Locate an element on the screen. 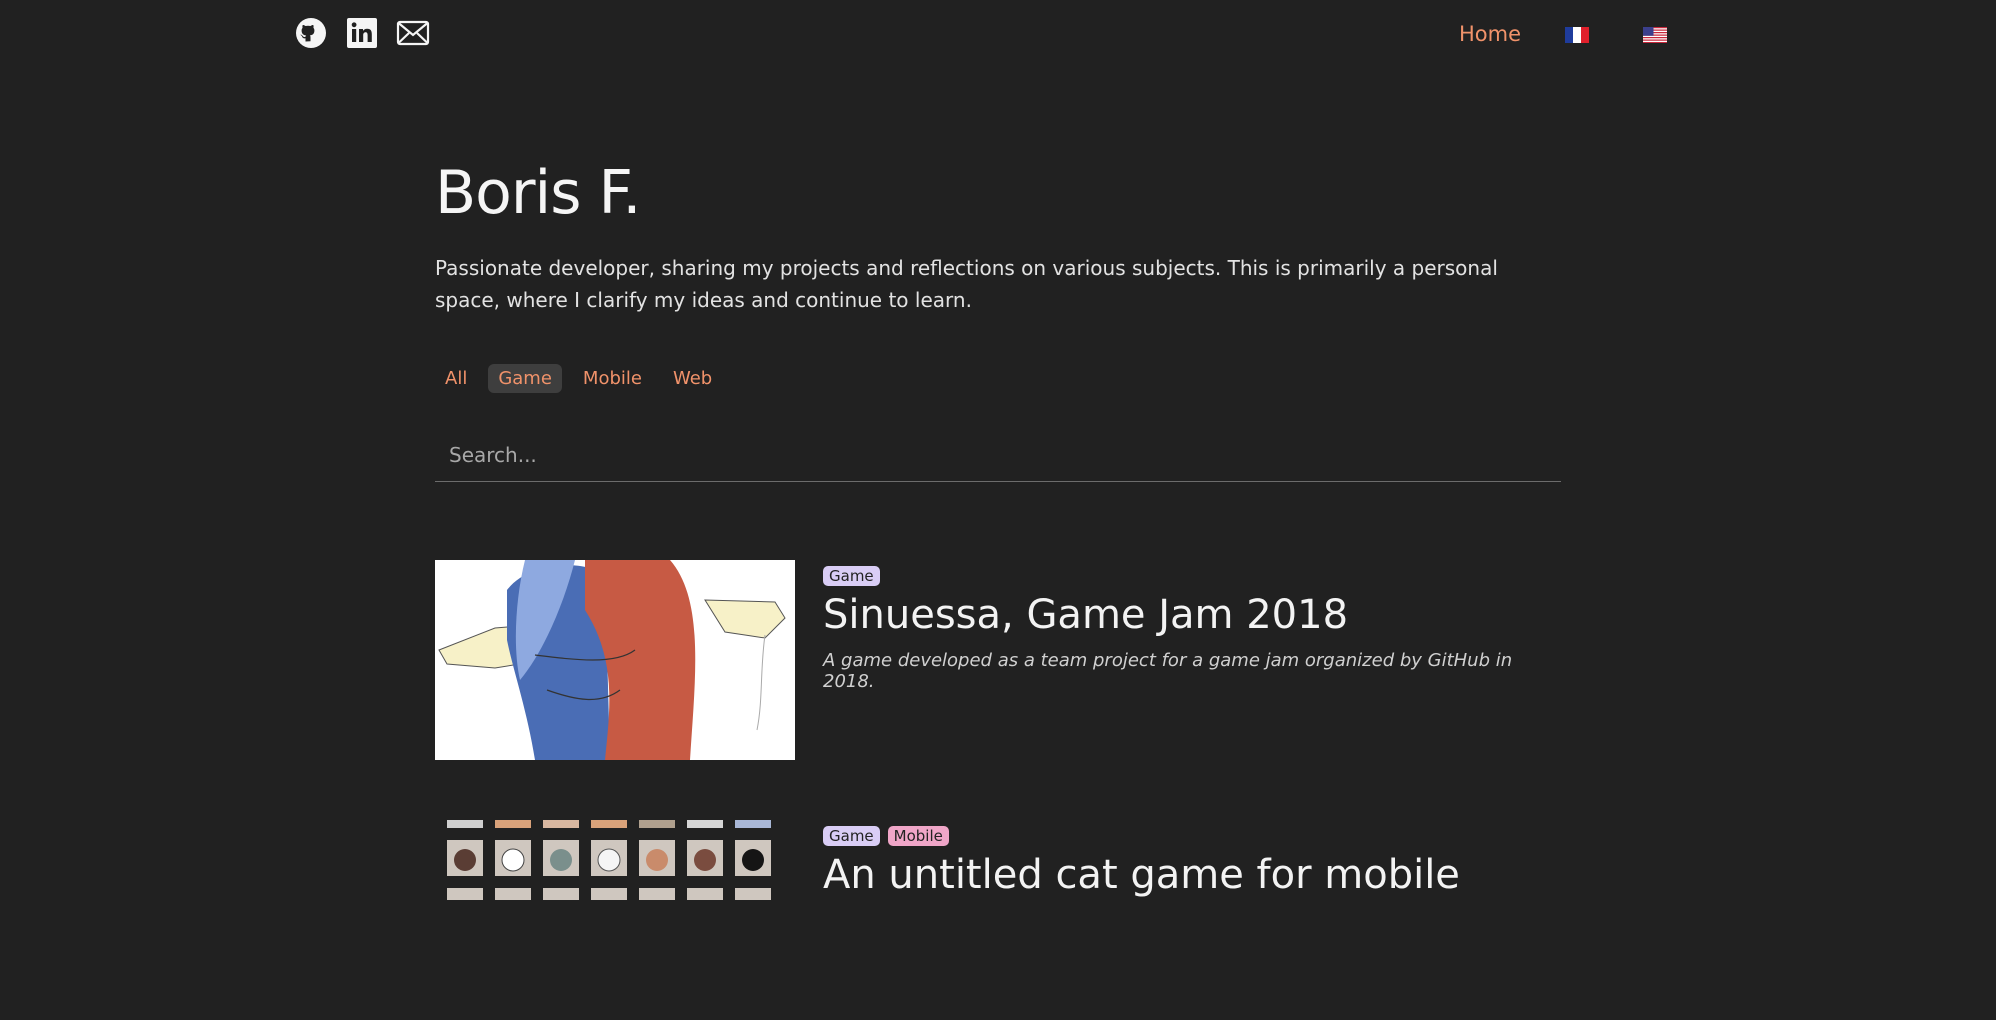 The width and height of the screenshot is (1996, 1020). search-bar is located at coordinates (998, 457).